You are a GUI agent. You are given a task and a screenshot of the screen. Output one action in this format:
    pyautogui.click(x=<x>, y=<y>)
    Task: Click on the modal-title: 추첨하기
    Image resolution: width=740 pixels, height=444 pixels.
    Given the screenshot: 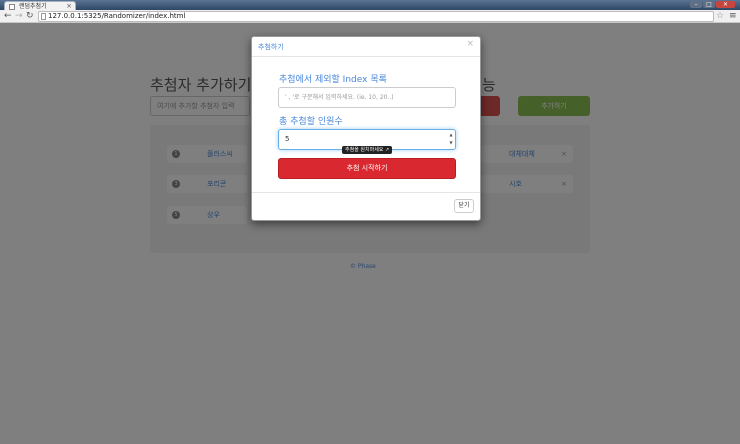 What is the action you would take?
    pyautogui.click(x=271, y=47)
    